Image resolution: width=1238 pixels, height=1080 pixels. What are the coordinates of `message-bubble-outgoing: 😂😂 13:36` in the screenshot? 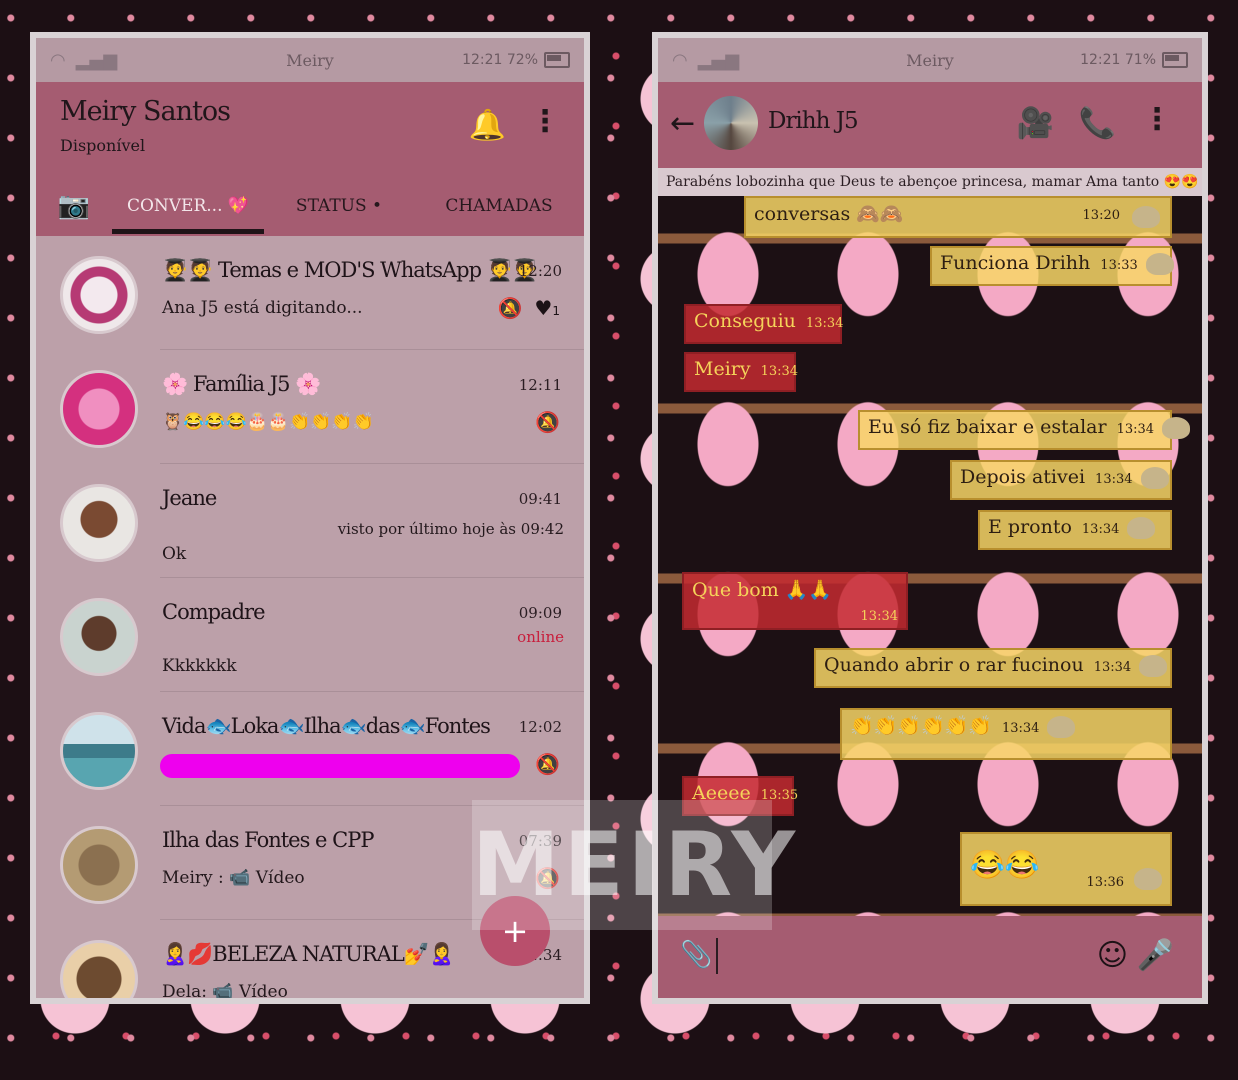 It's located at (1066, 869).